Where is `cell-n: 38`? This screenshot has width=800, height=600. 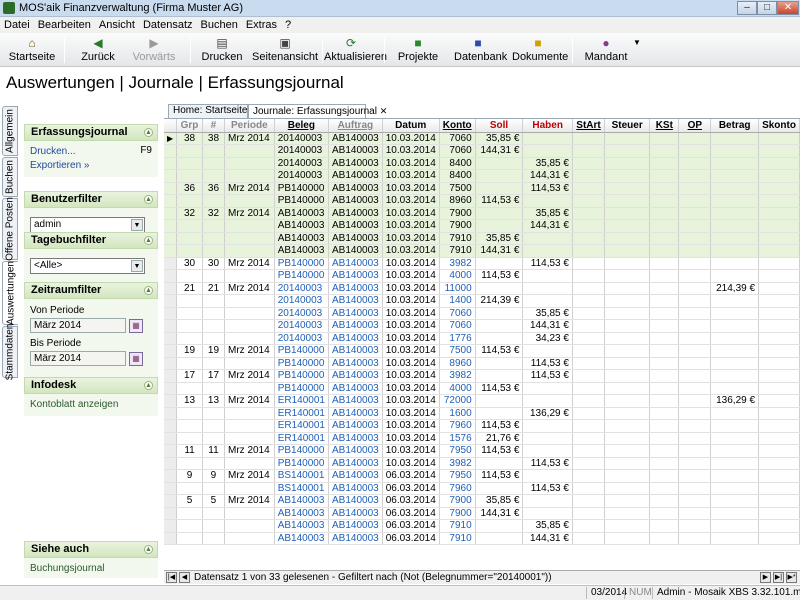
cell-n: 38 is located at coordinates (214, 138).